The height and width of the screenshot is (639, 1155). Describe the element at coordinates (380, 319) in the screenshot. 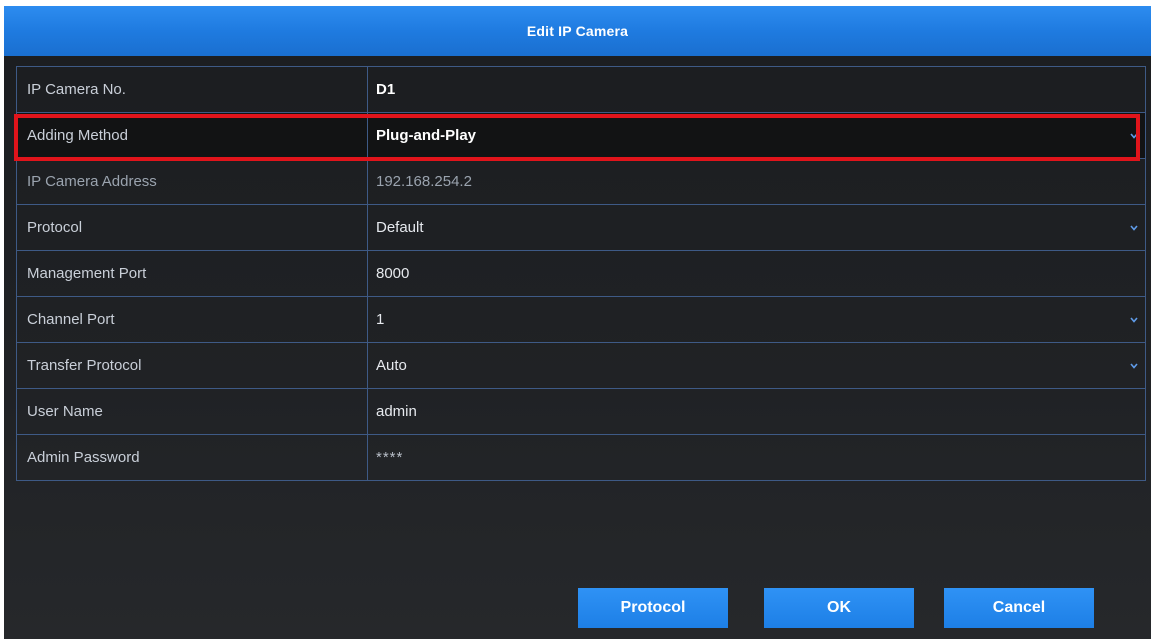

I see `channel-port-value: 1` at that location.